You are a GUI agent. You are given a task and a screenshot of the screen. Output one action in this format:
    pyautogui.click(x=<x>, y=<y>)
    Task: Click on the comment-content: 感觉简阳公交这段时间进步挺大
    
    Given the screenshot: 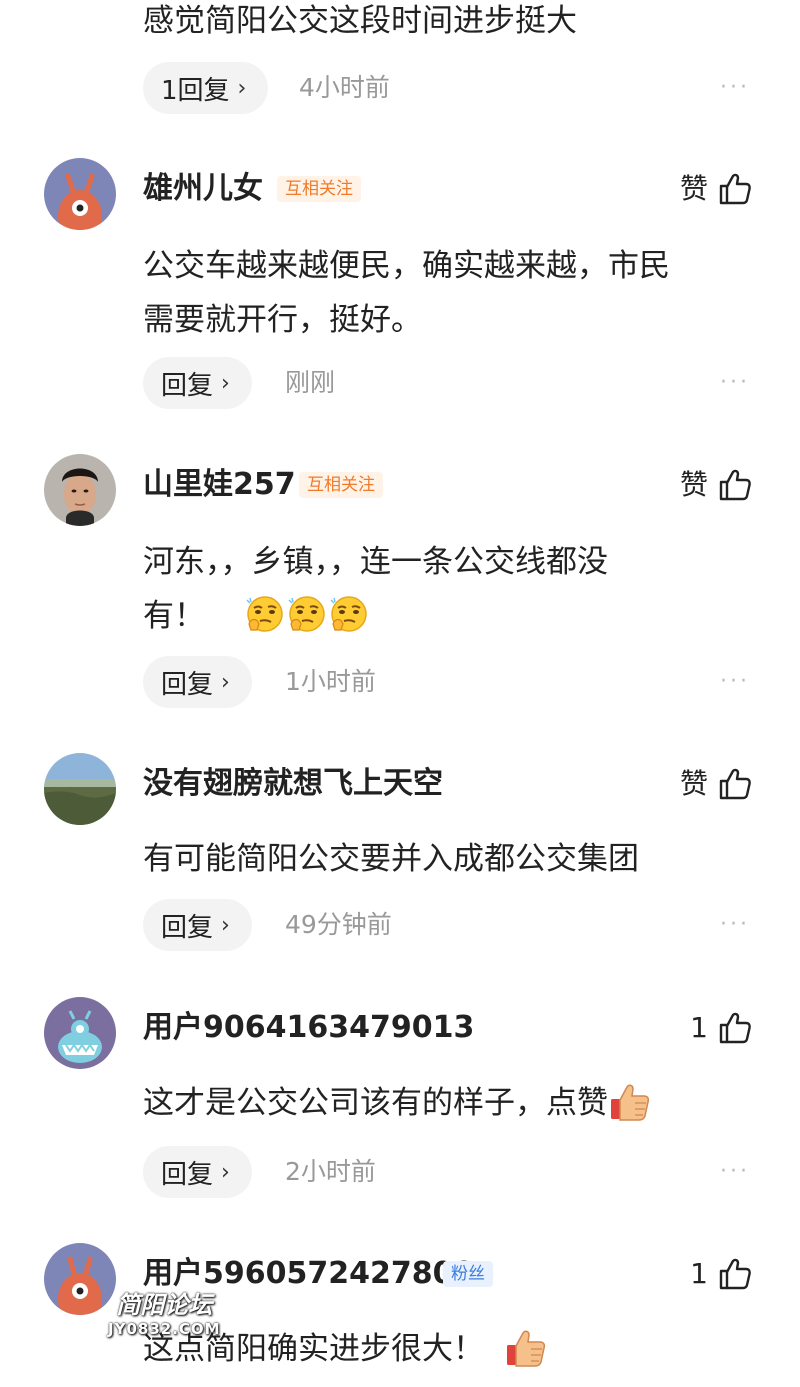 What is the action you would take?
    pyautogui.click(x=360, y=21)
    